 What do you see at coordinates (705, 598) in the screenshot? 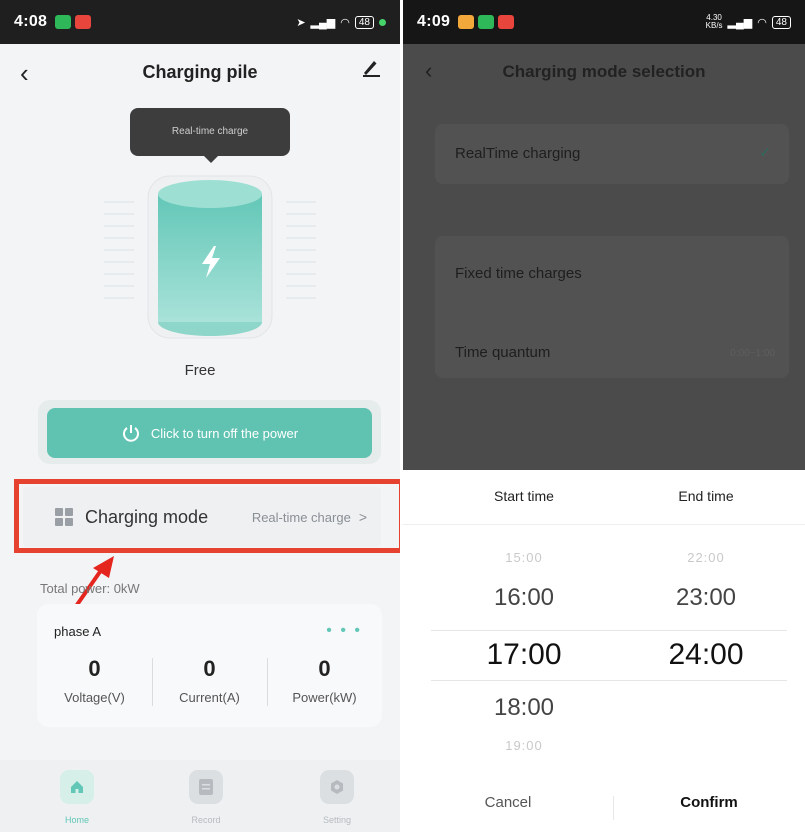
I see `end-time-option: 23:00` at bounding box center [705, 598].